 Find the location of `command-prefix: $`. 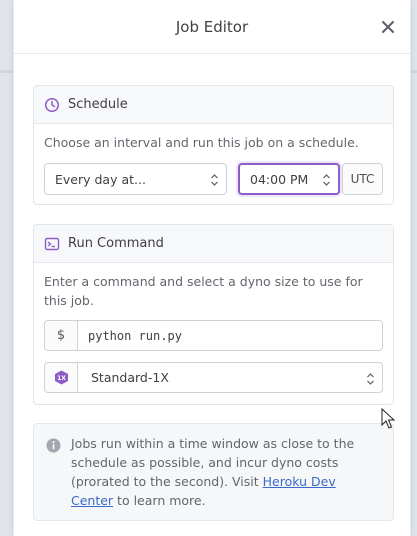

command-prefix: $ is located at coordinates (61, 335).